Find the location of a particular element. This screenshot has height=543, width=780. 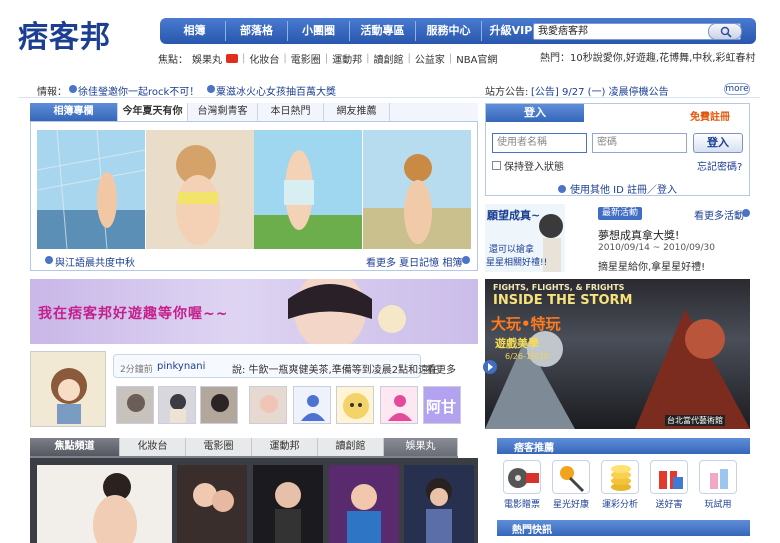

gift-box-icon is located at coordinates (669, 477).